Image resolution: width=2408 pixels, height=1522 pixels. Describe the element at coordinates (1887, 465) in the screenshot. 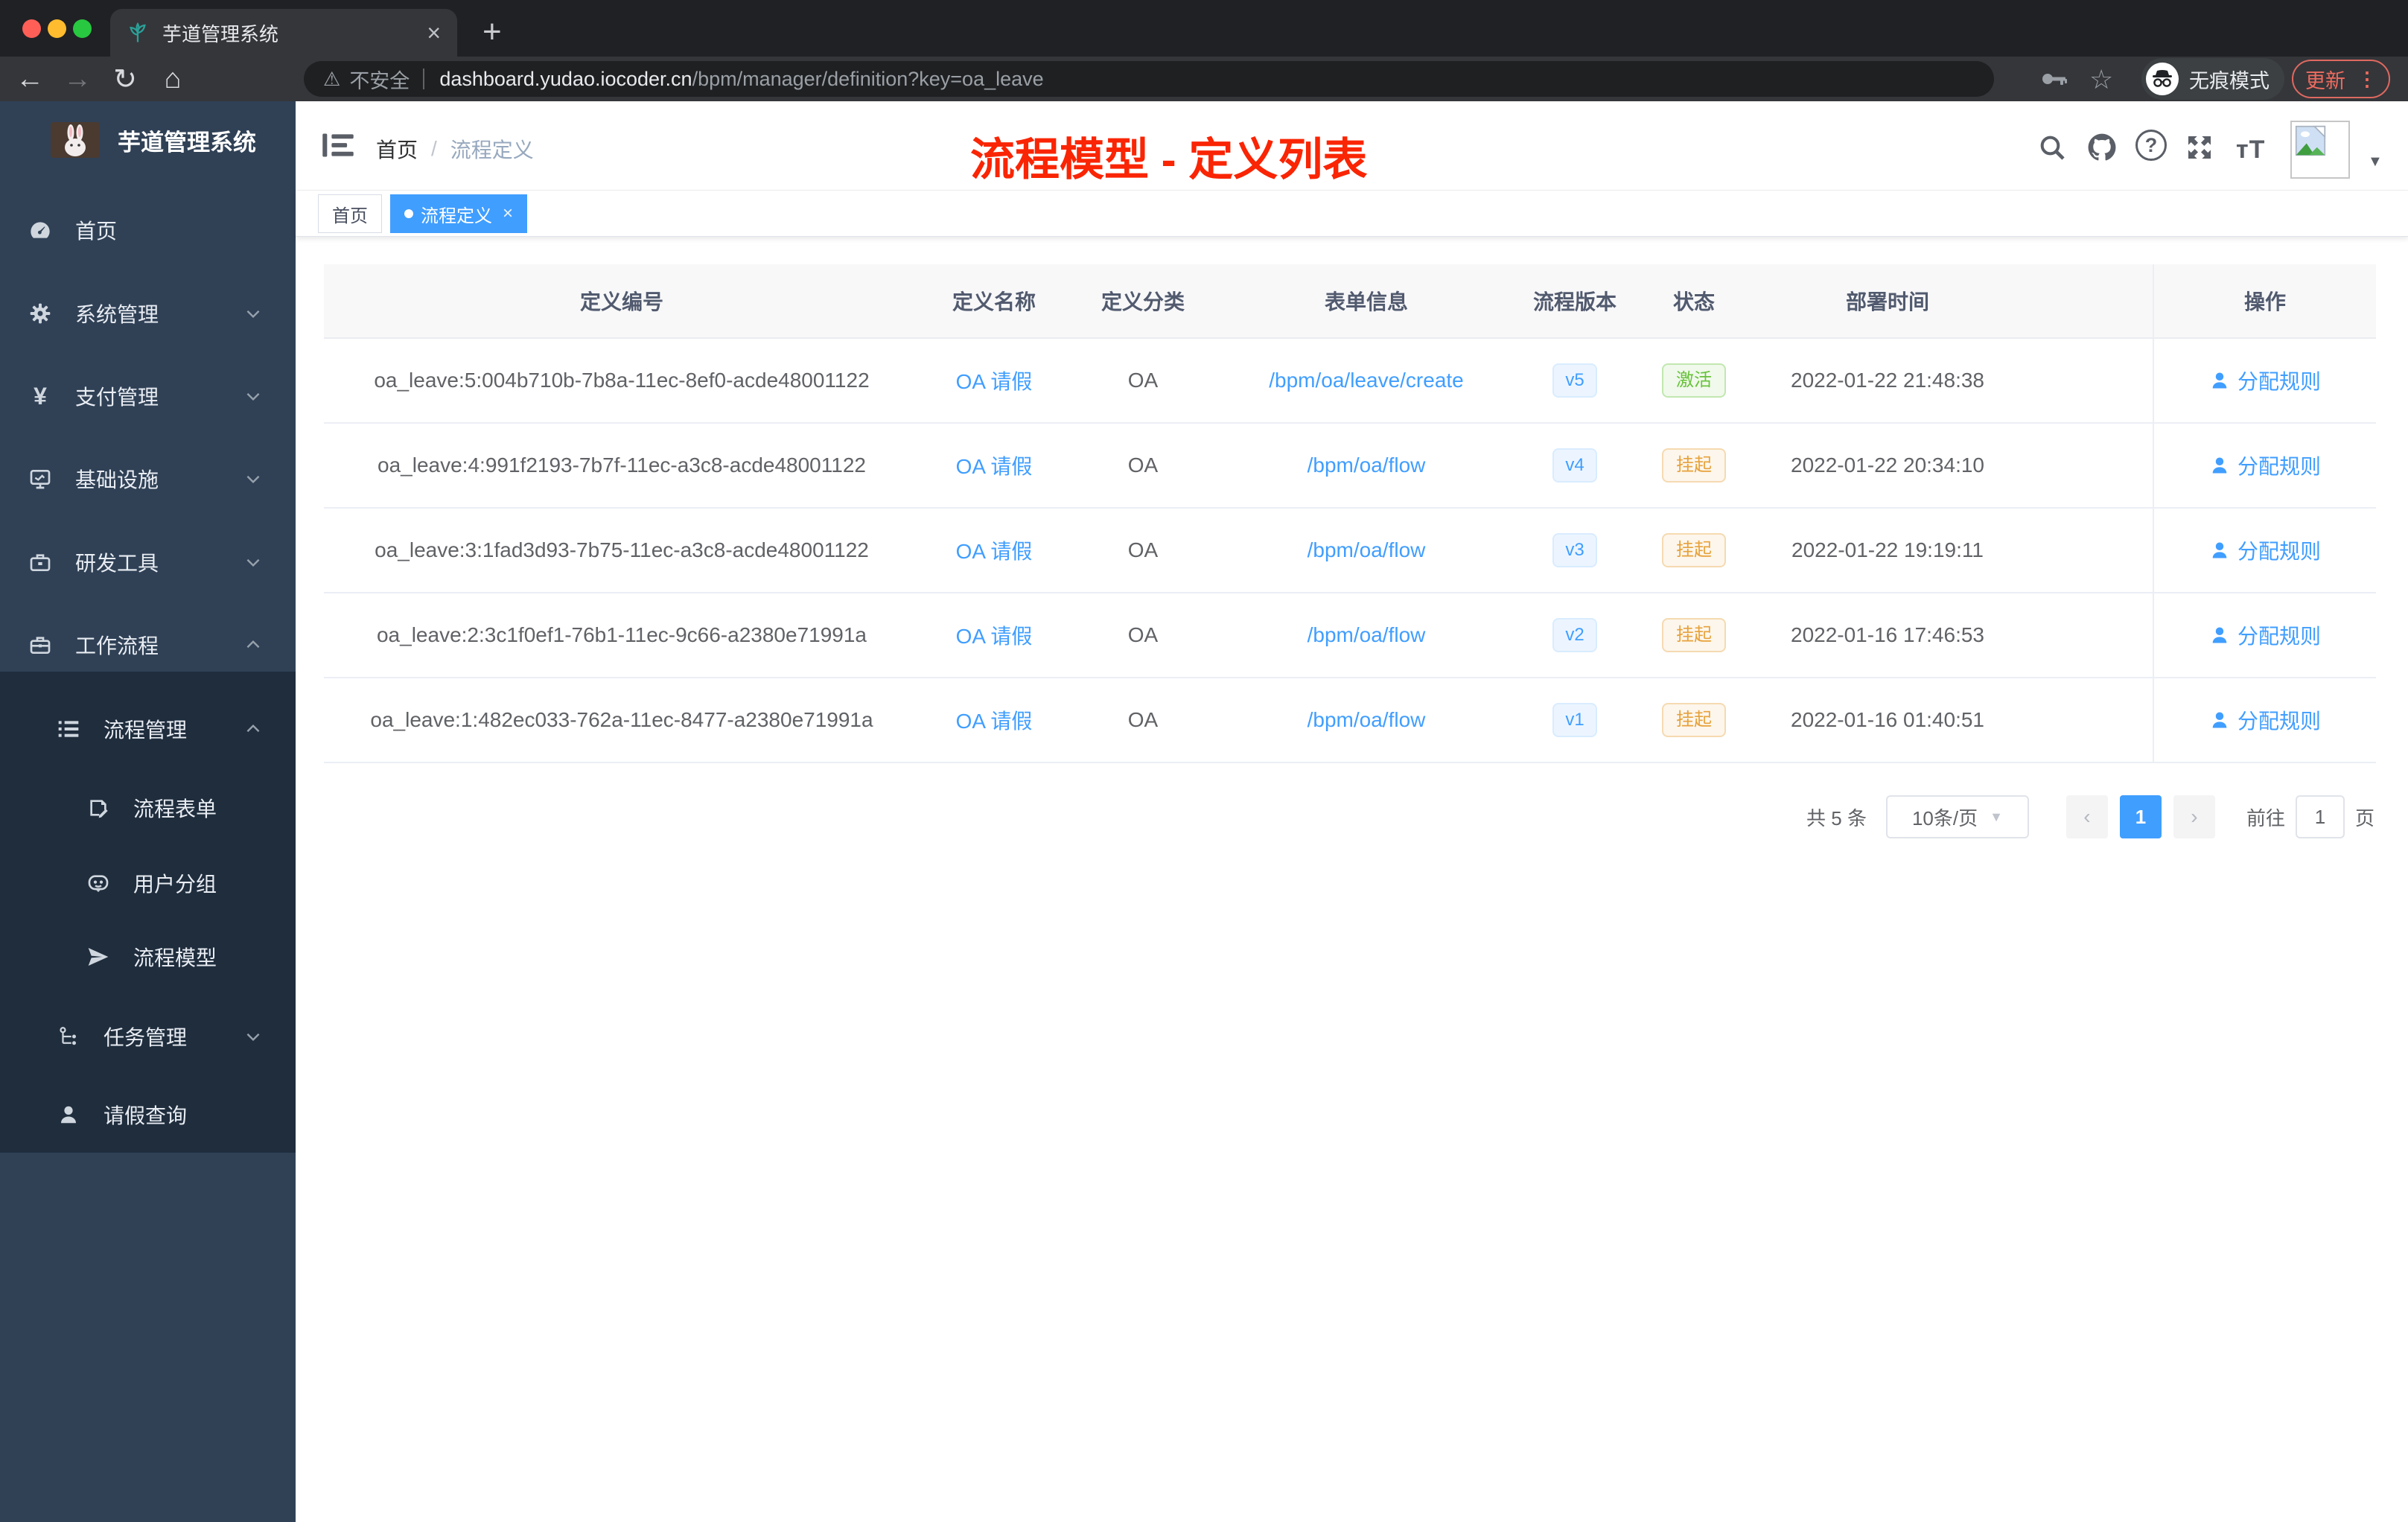

I see `deploy-time: 2022-01-22 20:34:10` at that location.